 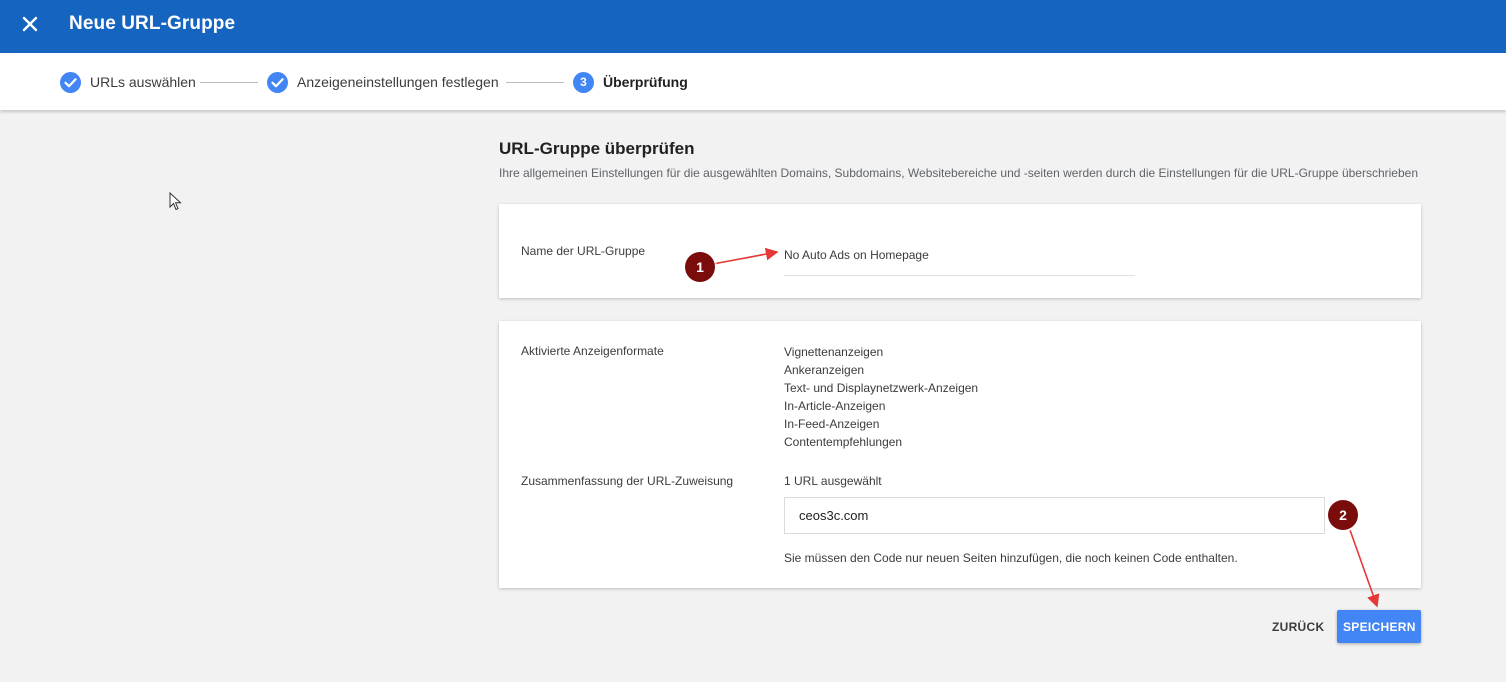 I want to click on url-count: 1 URL ausgewählt, so click(x=833, y=481).